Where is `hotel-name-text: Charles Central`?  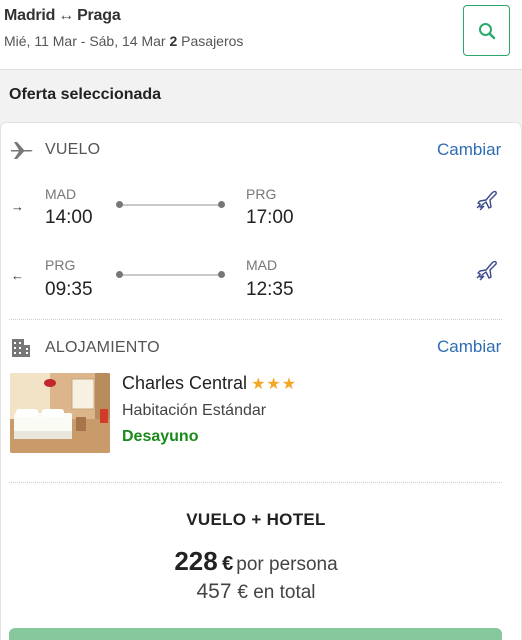
hotel-name-text: Charles Central is located at coordinates (185, 383).